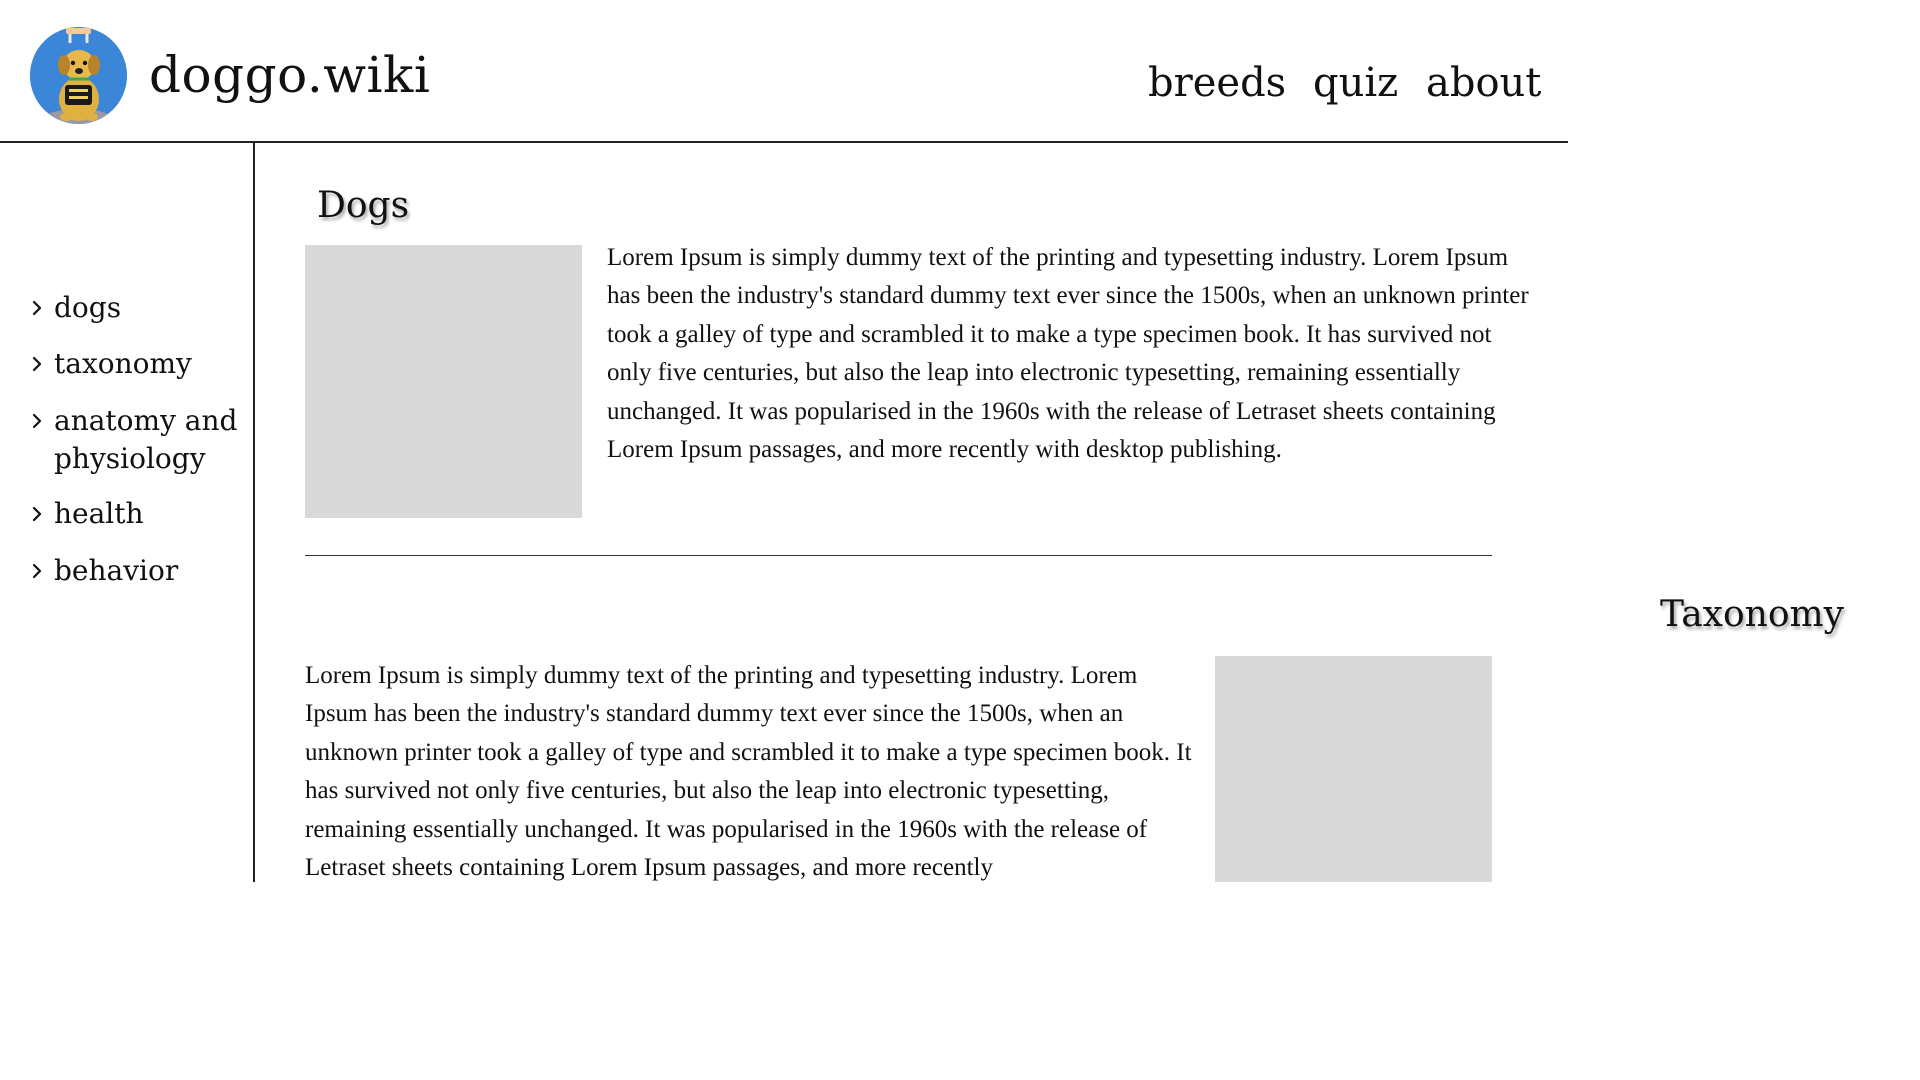  I want to click on site-title: doggo.wiki, so click(289, 75).